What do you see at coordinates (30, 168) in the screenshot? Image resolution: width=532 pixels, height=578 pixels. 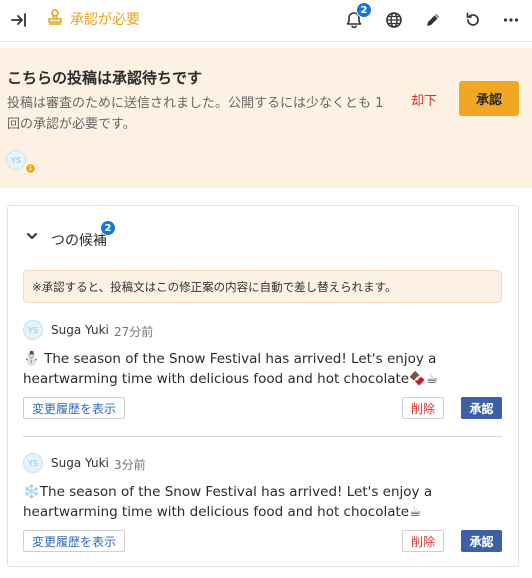 I see `approval-count-badge: 1` at bounding box center [30, 168].